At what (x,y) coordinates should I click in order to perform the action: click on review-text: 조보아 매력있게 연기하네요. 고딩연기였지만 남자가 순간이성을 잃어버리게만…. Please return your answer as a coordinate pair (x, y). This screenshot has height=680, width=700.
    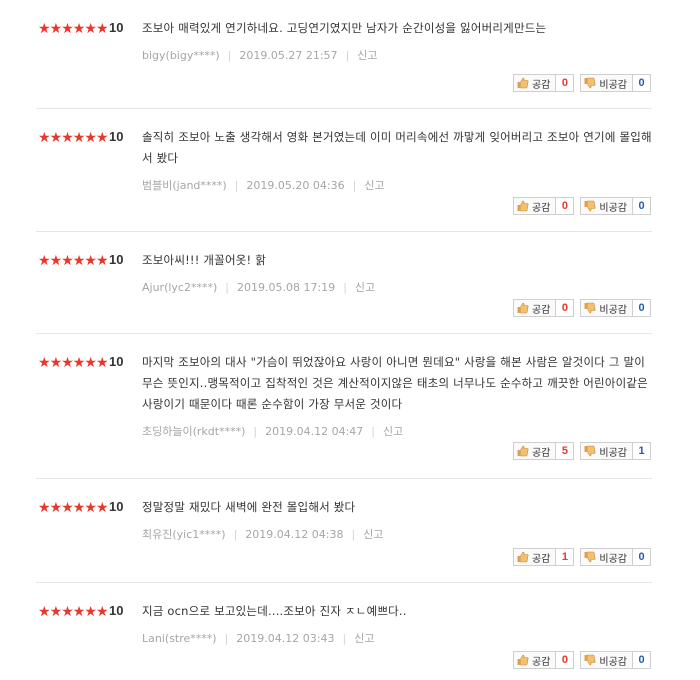
    Looking at the image, I should click on (344, 28).